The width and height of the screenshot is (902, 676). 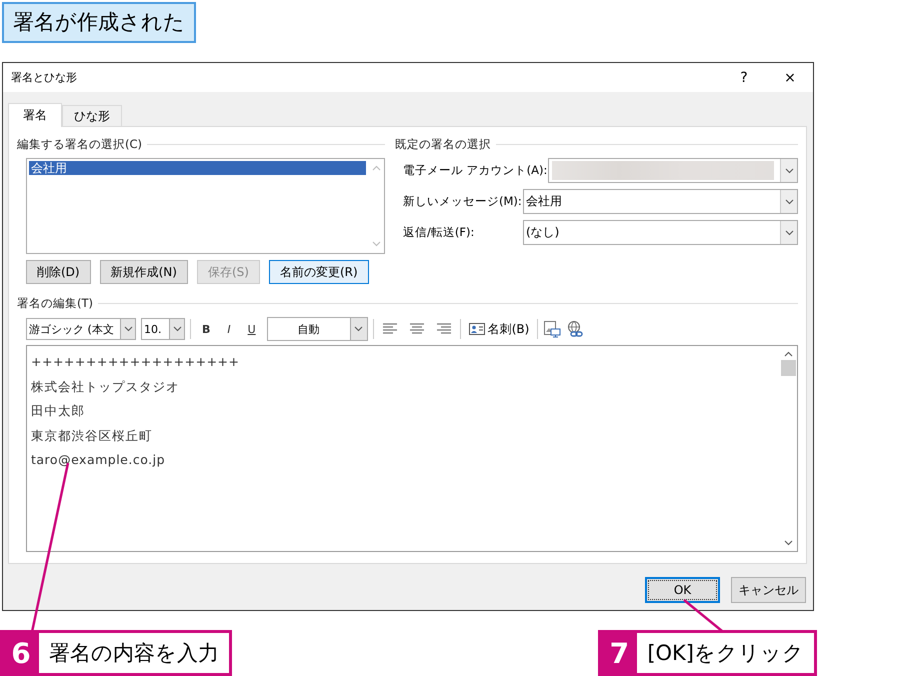 What do you see at coordinates (317, 329) in the screenshot?
I see `color-dropdown: 自動` at bounding box center [317, 329].